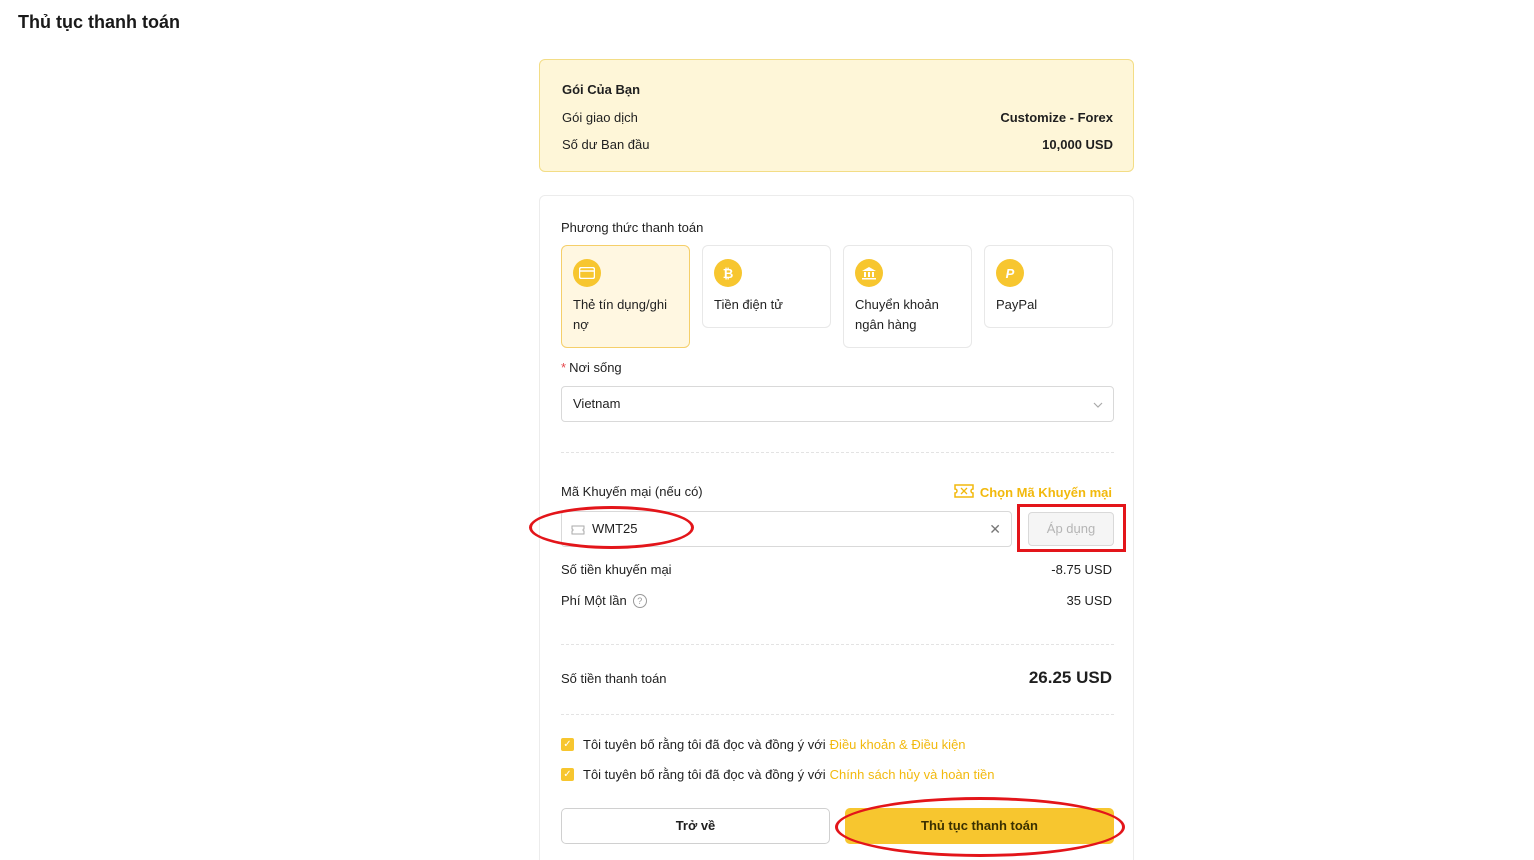  Describe the element at coordinates (1010, 273) in the screenshot. I see `paypal-icon: P` at that location.